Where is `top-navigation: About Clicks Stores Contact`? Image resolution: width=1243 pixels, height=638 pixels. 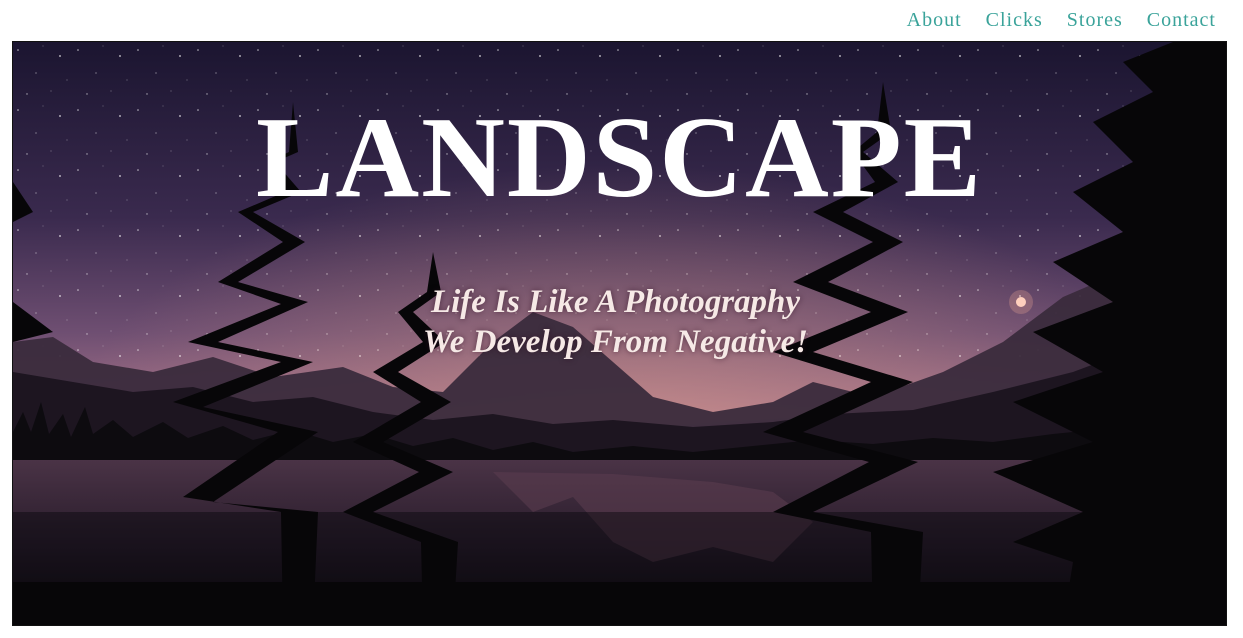 top-navigation: About Clicks Stores Contact is located at coordinates (1075, 20).